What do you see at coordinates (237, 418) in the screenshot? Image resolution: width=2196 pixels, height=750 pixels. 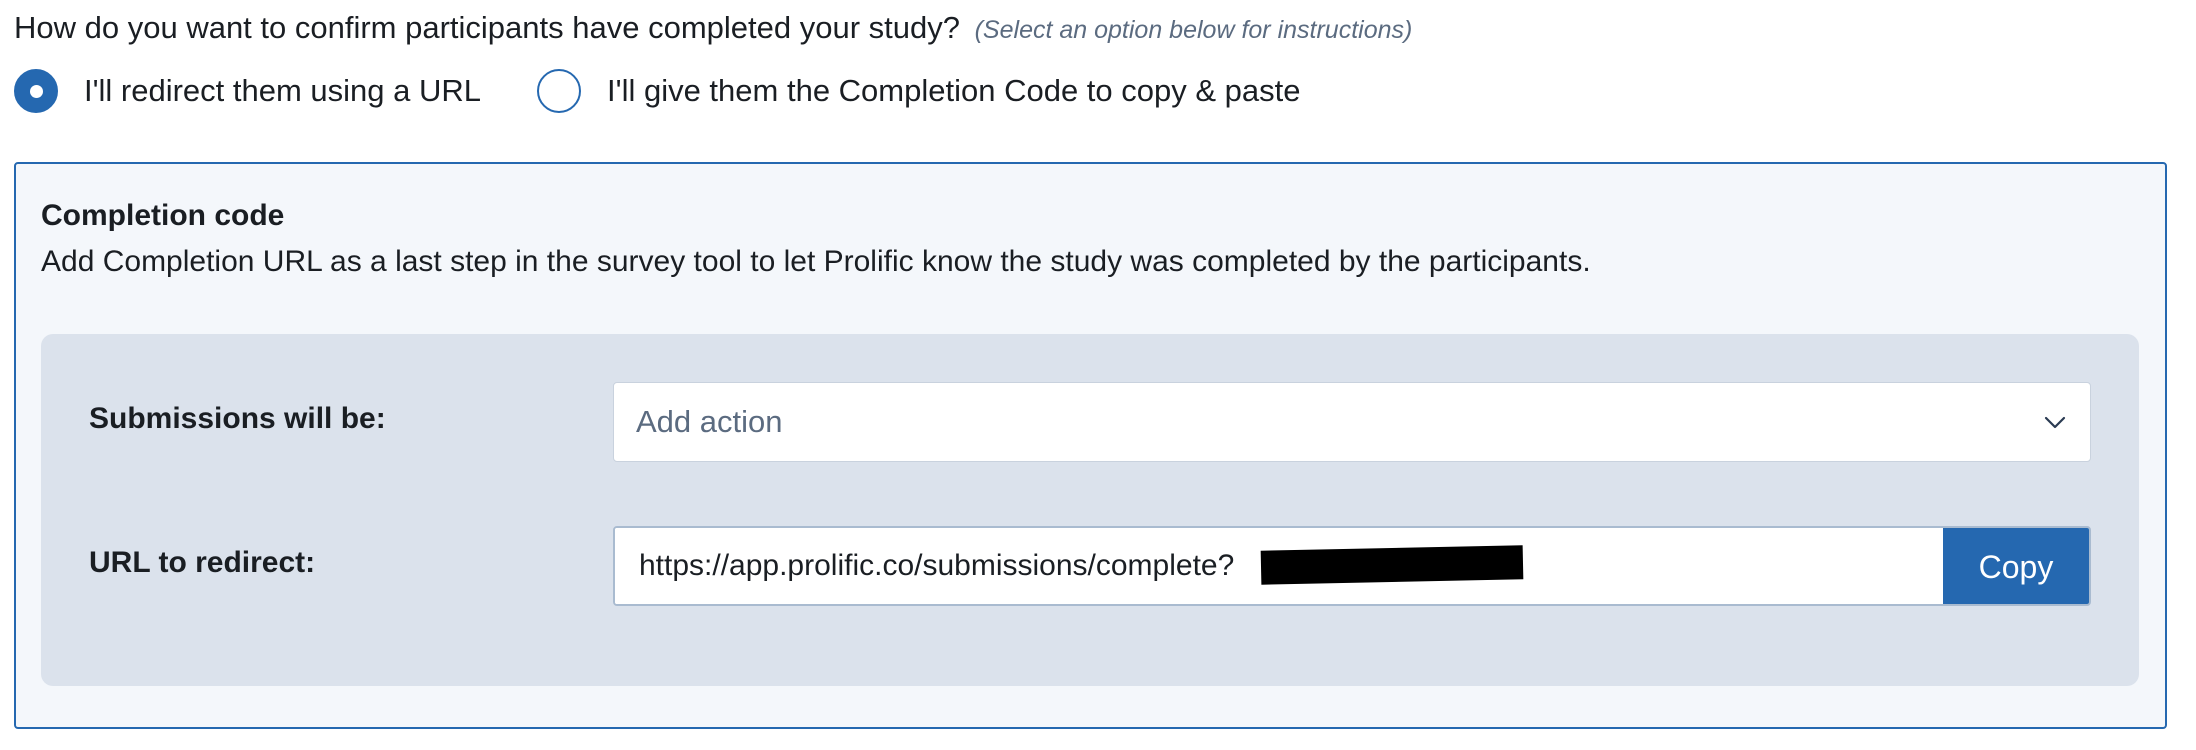 I see `submissions-label: Submissions will be:` at bounding box center [237, 418].